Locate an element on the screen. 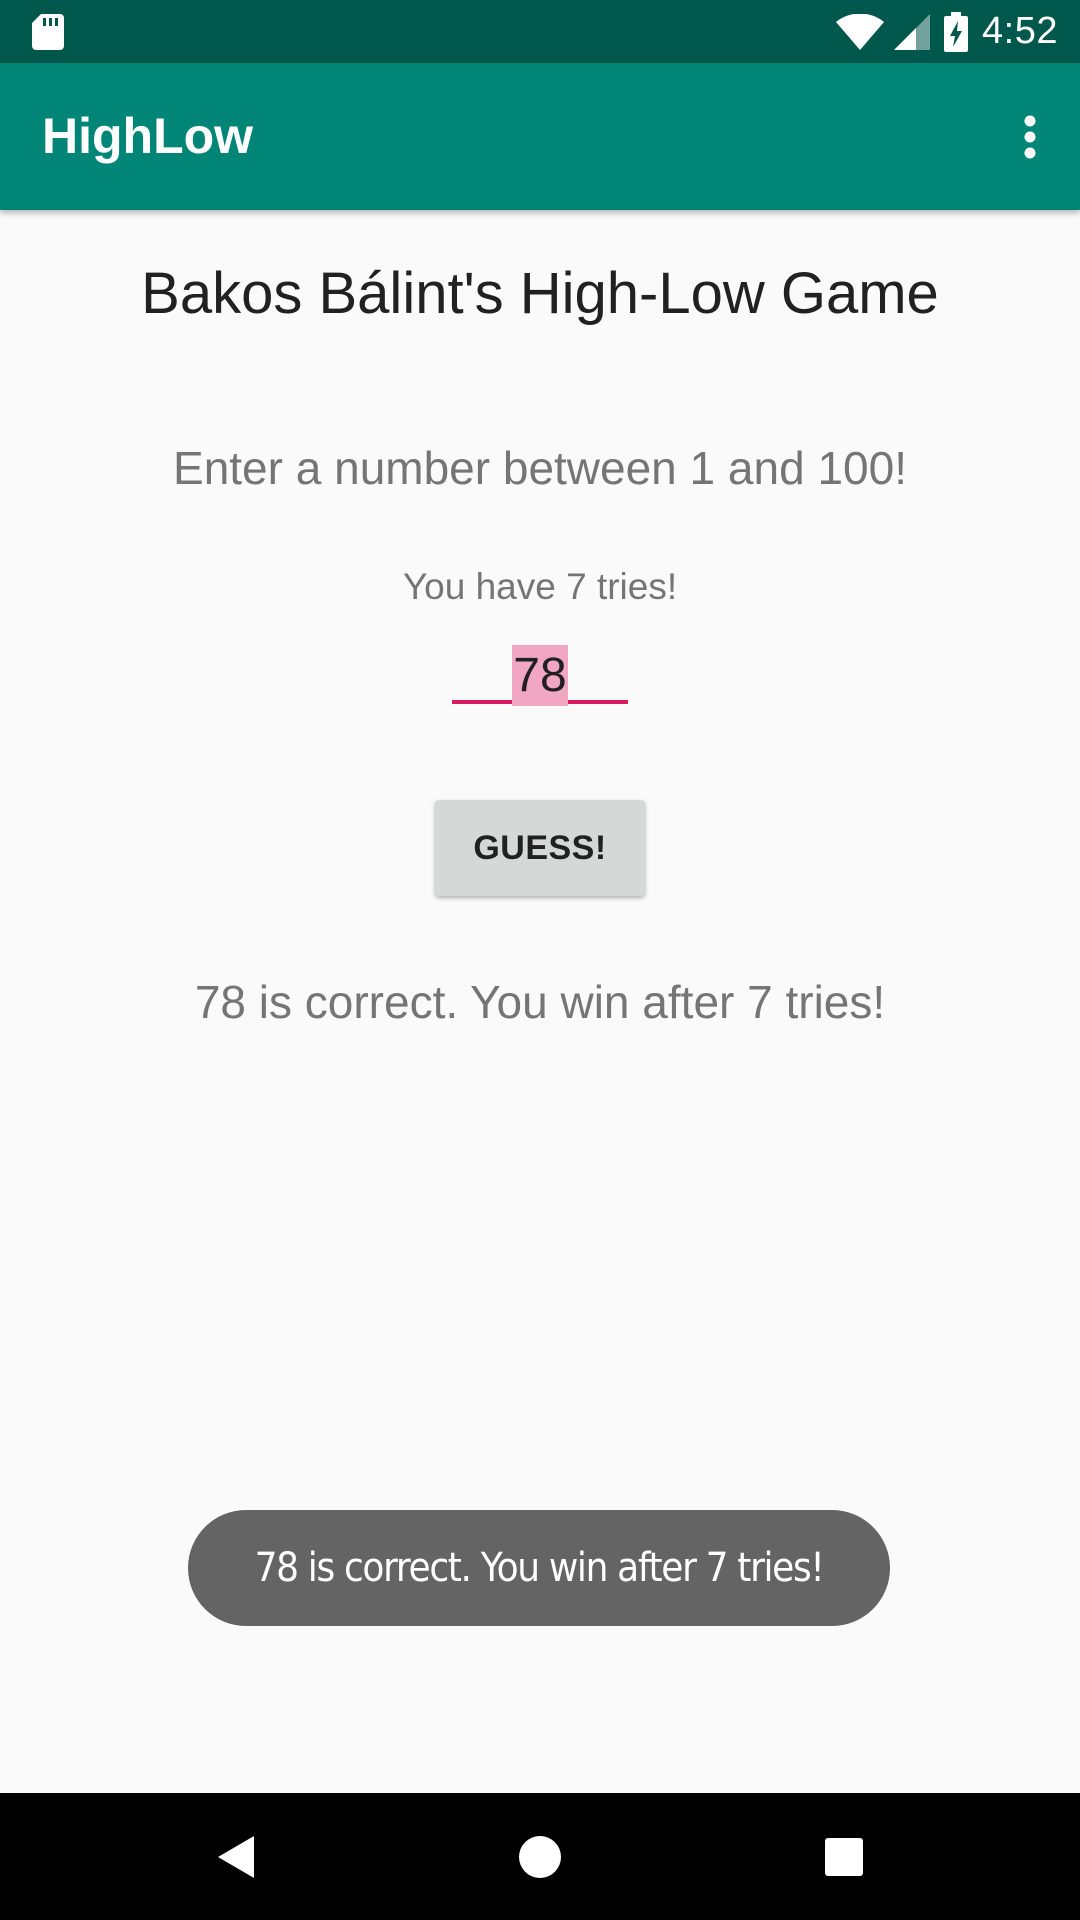 The image size is (1080, 1920). status-bar: 4:52 is located at coordinates (540, 31).